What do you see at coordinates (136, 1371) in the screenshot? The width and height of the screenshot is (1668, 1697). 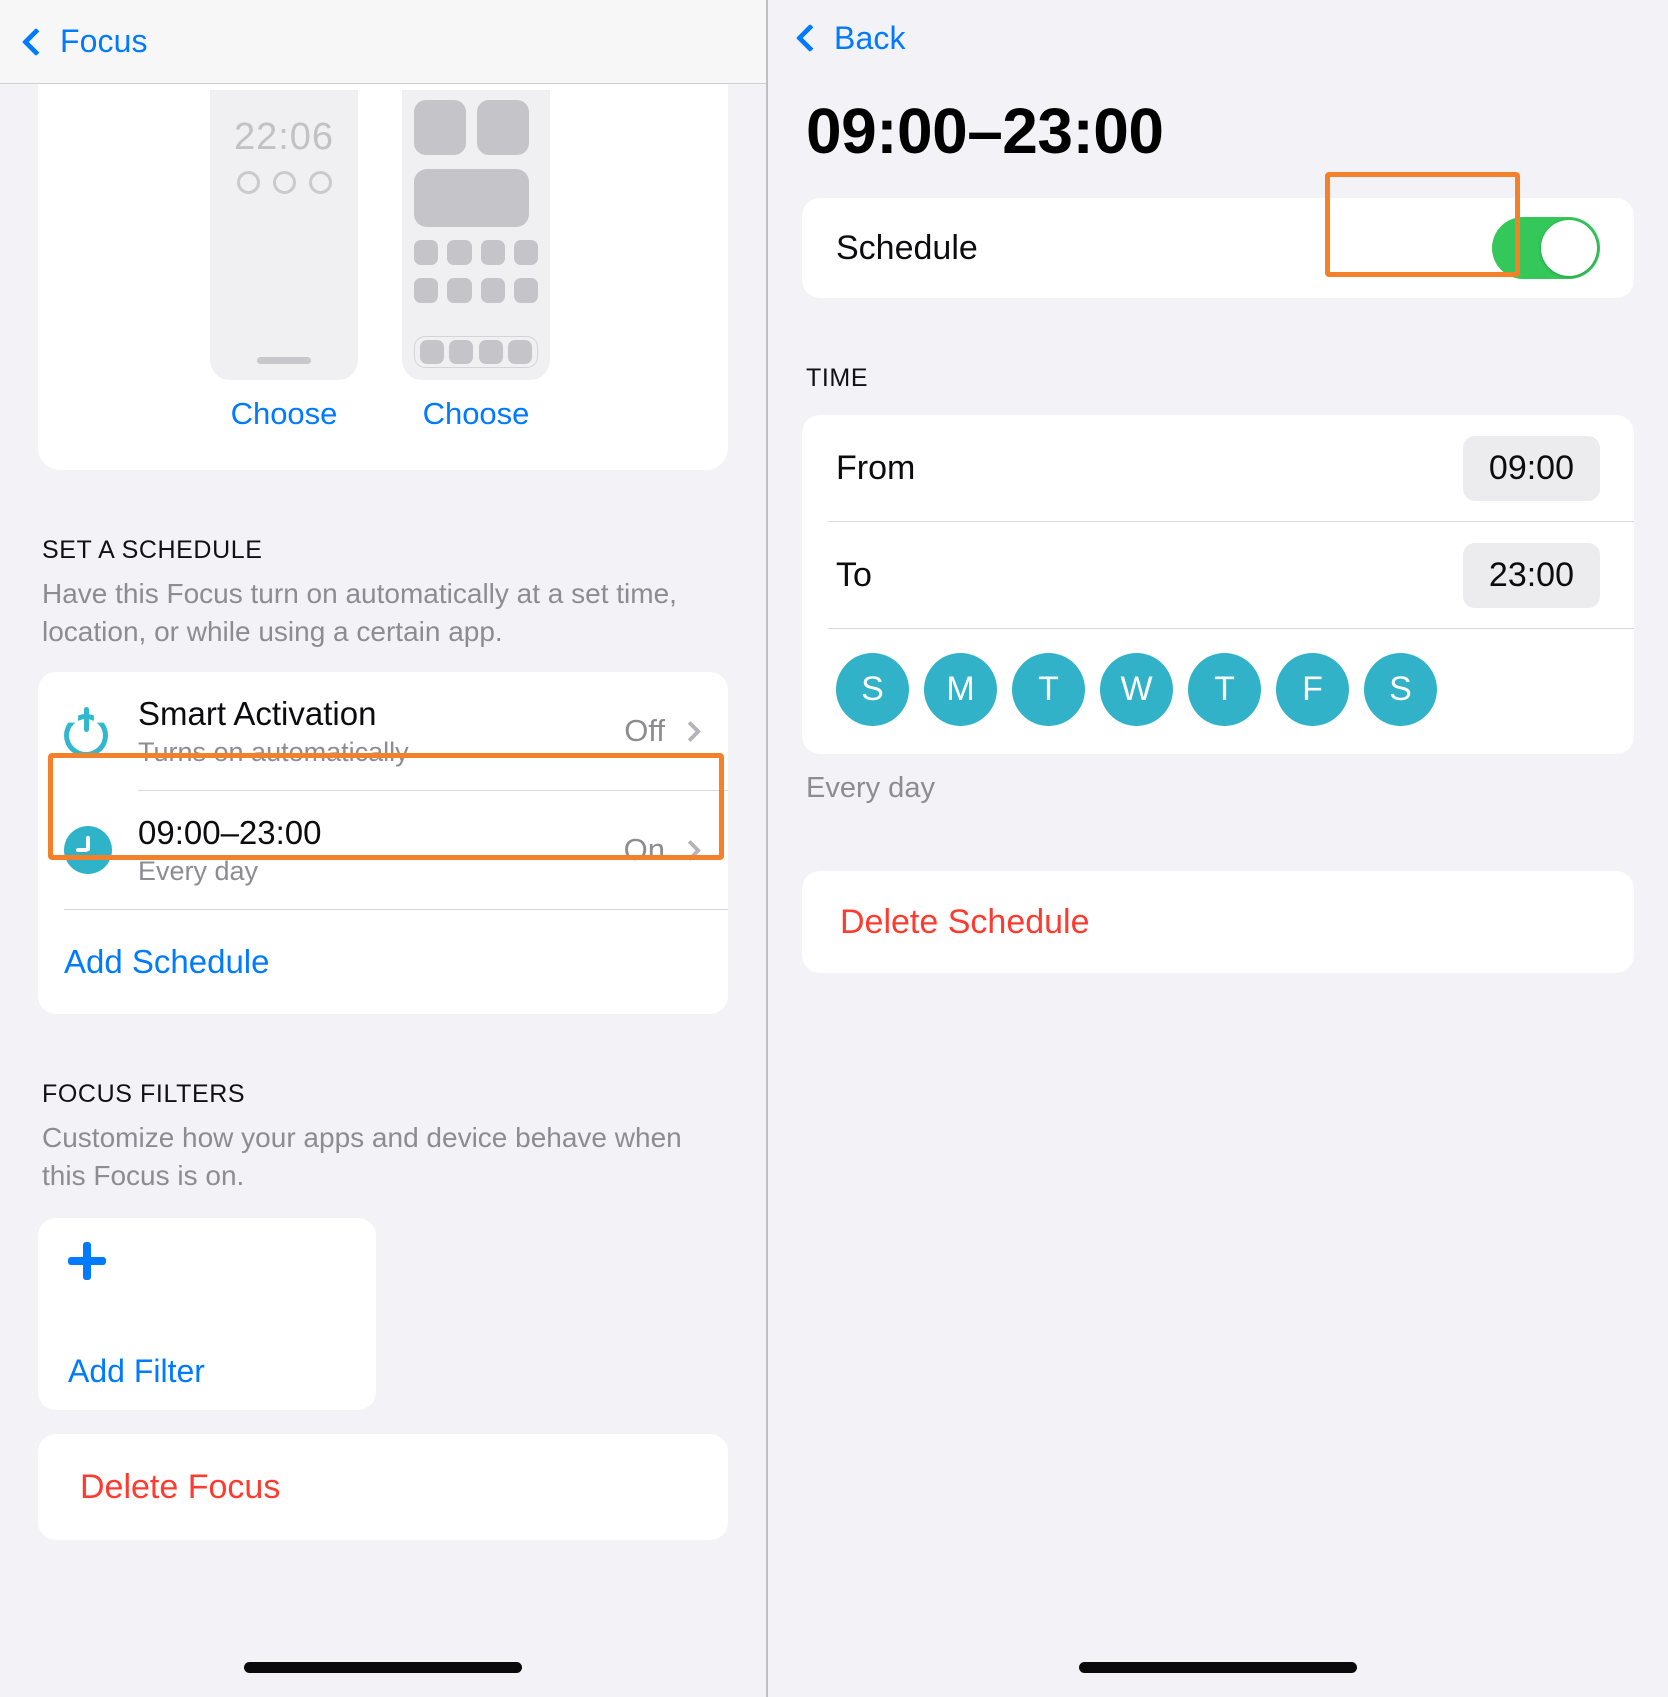 I see `add-filter-label: Add Filter` at bounding box center [136, 1371].